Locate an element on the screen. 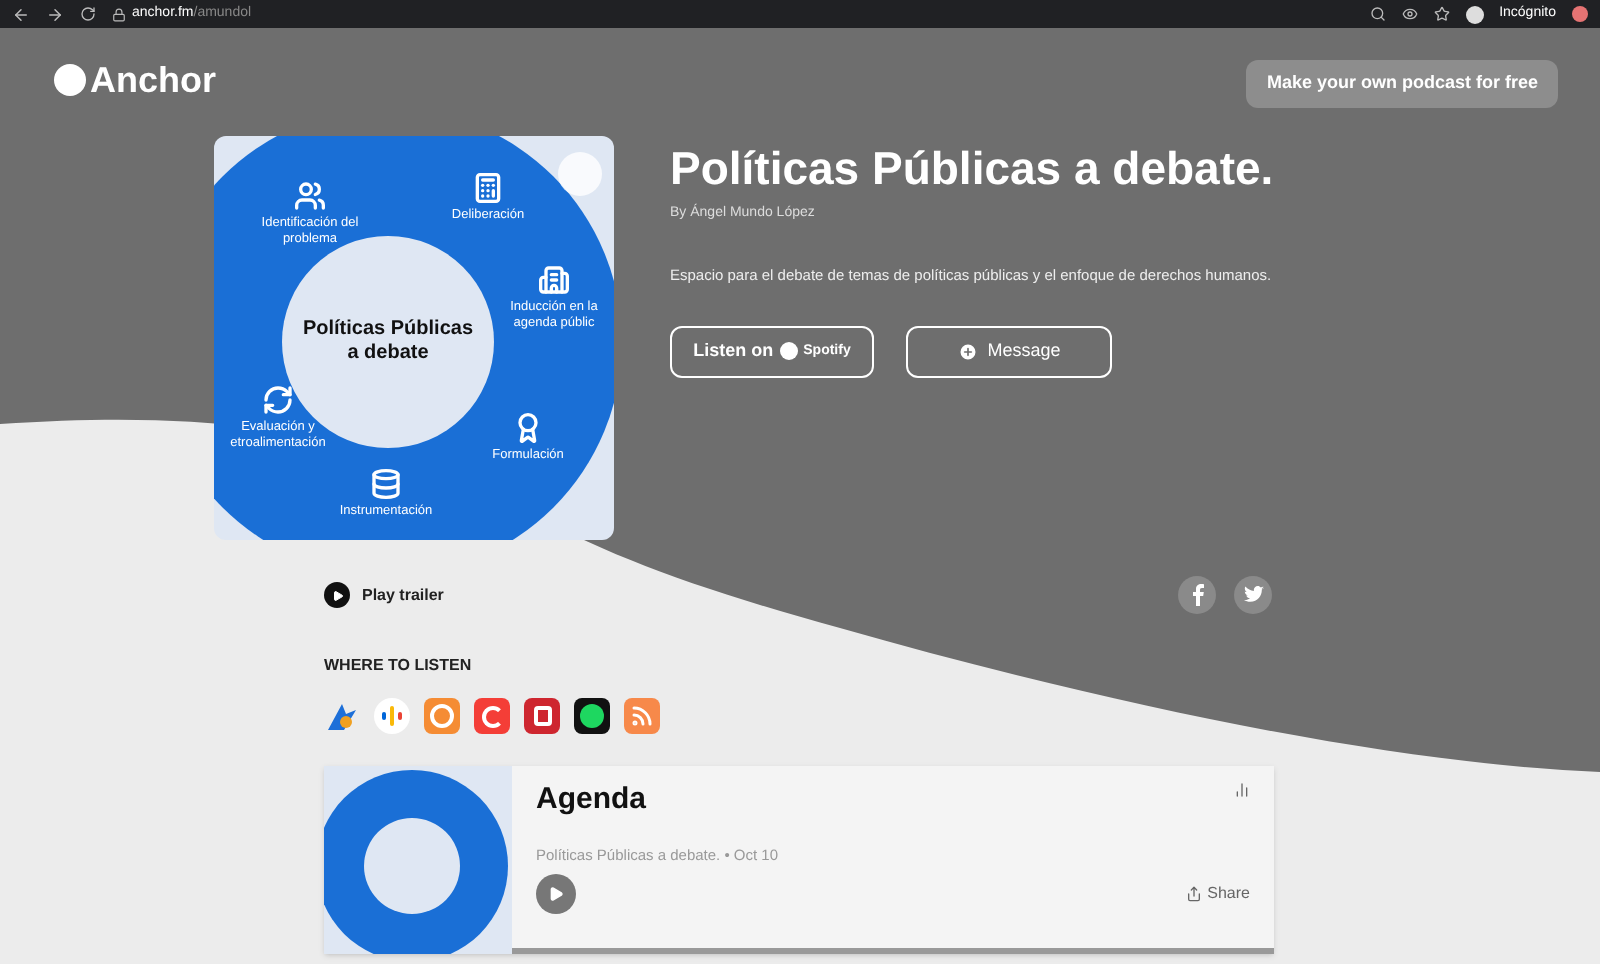  where-to-listen-heading: WHERE TO LISTEN is located at coordinates (398, 666).